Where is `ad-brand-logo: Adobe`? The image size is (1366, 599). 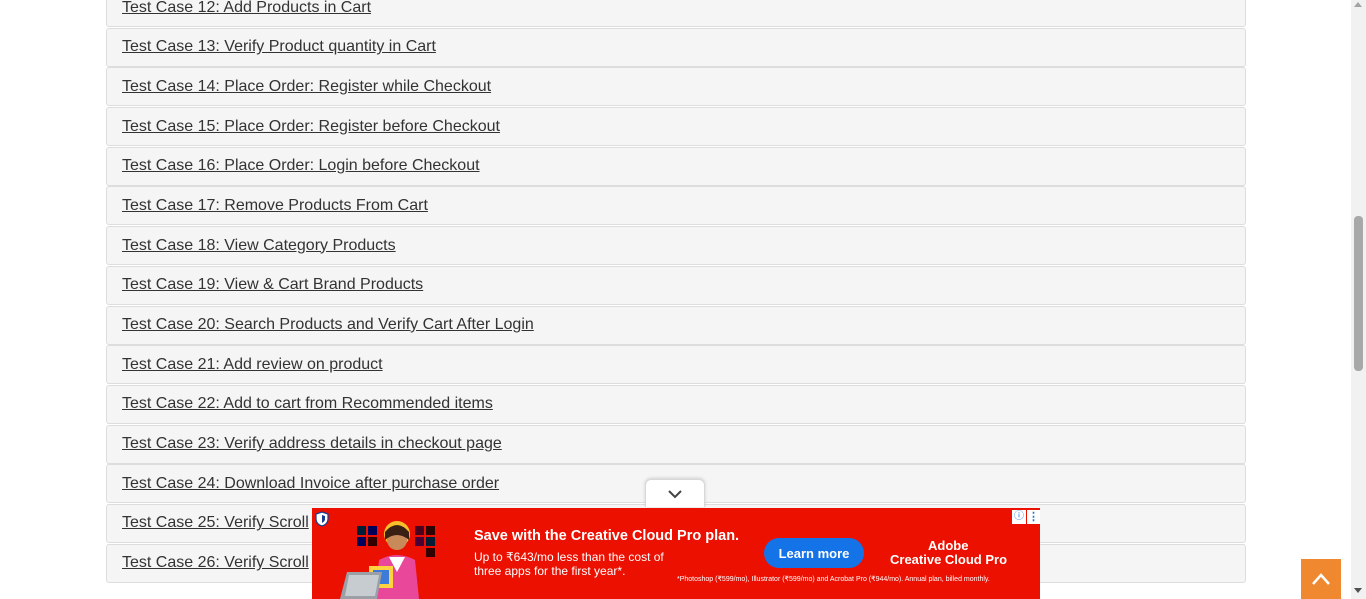 ad-brand-logo: Adobe is located at coordinates (948, 545).